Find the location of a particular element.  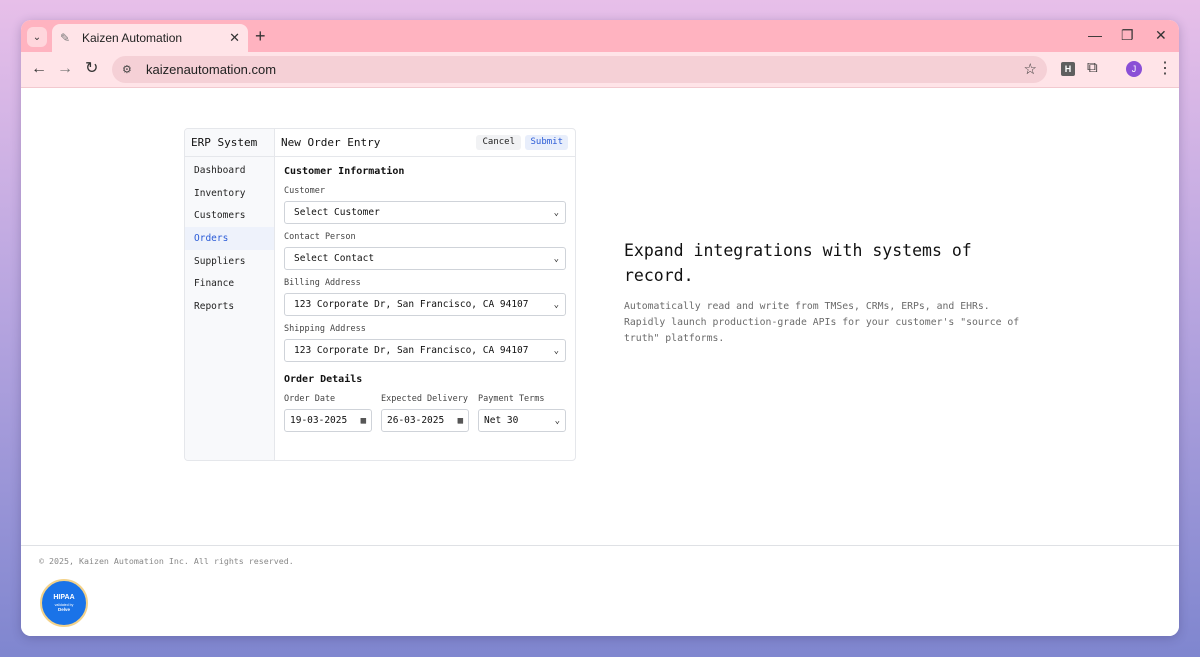

delivery-date-col: Expected Delivery 26-03-2025 ▦ is located at coordinates (425, 417).